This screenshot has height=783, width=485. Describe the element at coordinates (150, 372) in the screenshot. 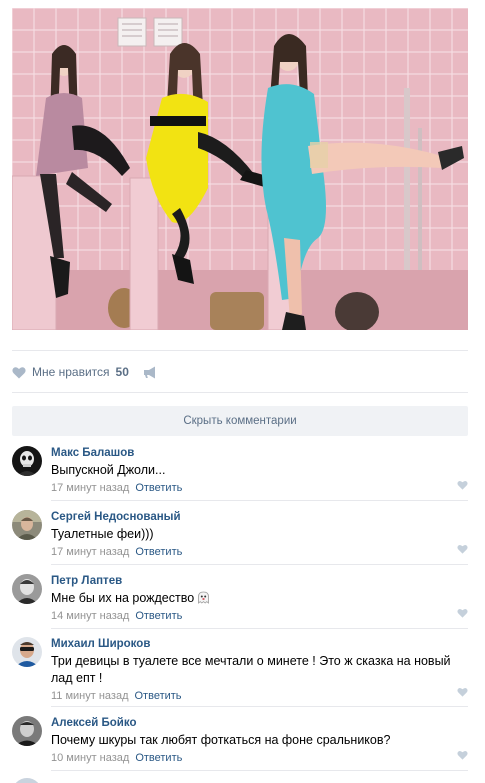

I see `share-icon` at that location.